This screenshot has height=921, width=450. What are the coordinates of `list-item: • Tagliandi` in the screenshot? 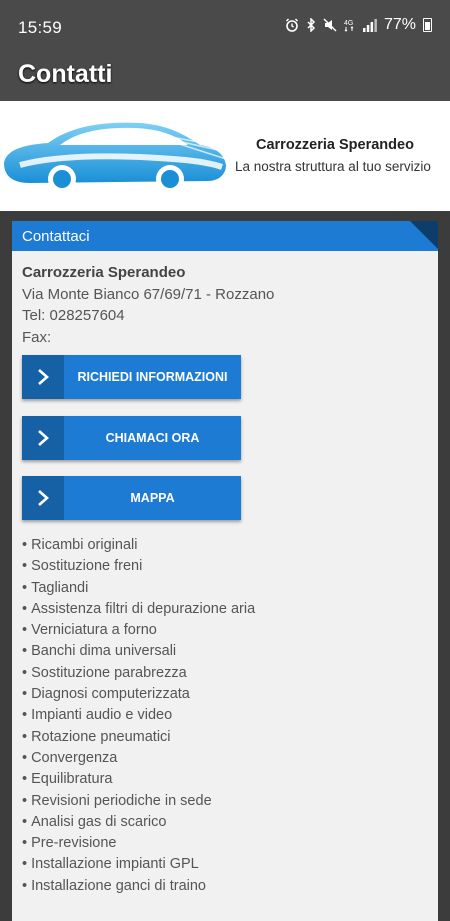 It's located at (55, 587).